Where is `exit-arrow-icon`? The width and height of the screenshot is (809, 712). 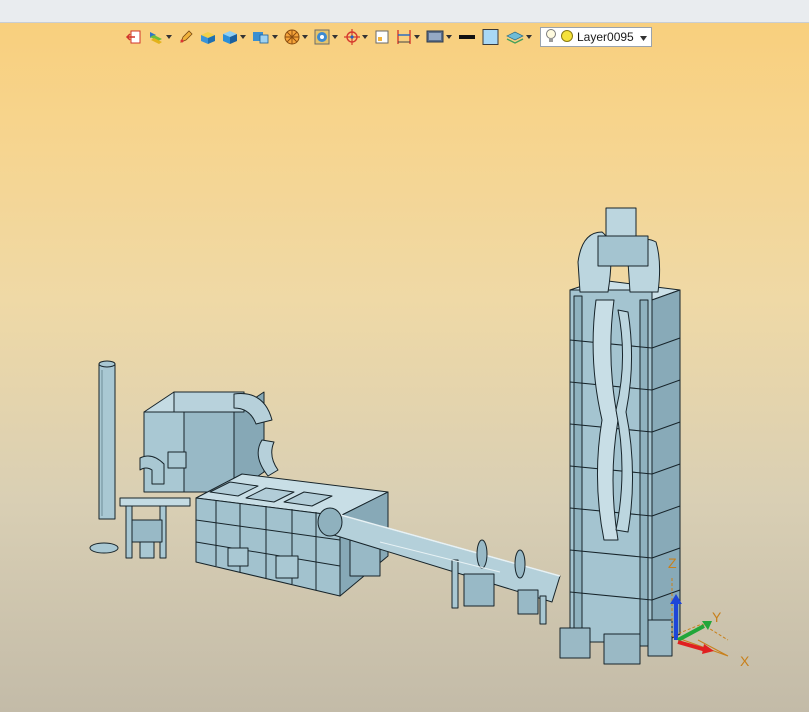 exit-arrow-icon is located at coordinates (134, 37).